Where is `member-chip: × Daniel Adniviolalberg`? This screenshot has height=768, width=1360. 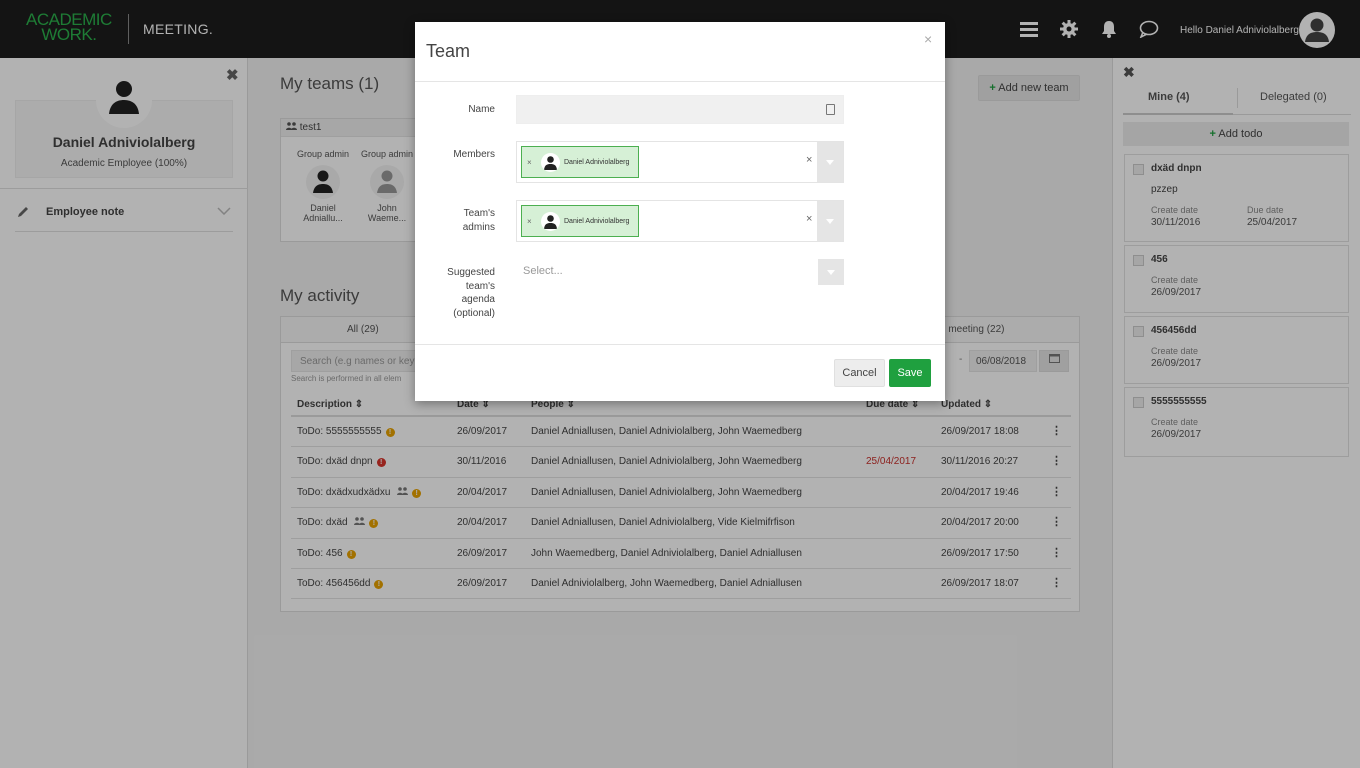 member-chip: × Daniel Adniviolalberg is located at coordinates (580, 162).